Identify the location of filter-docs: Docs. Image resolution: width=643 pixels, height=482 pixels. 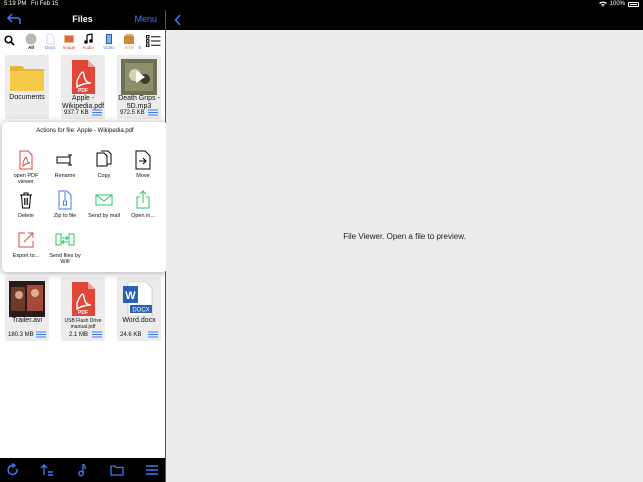
(50, 41).